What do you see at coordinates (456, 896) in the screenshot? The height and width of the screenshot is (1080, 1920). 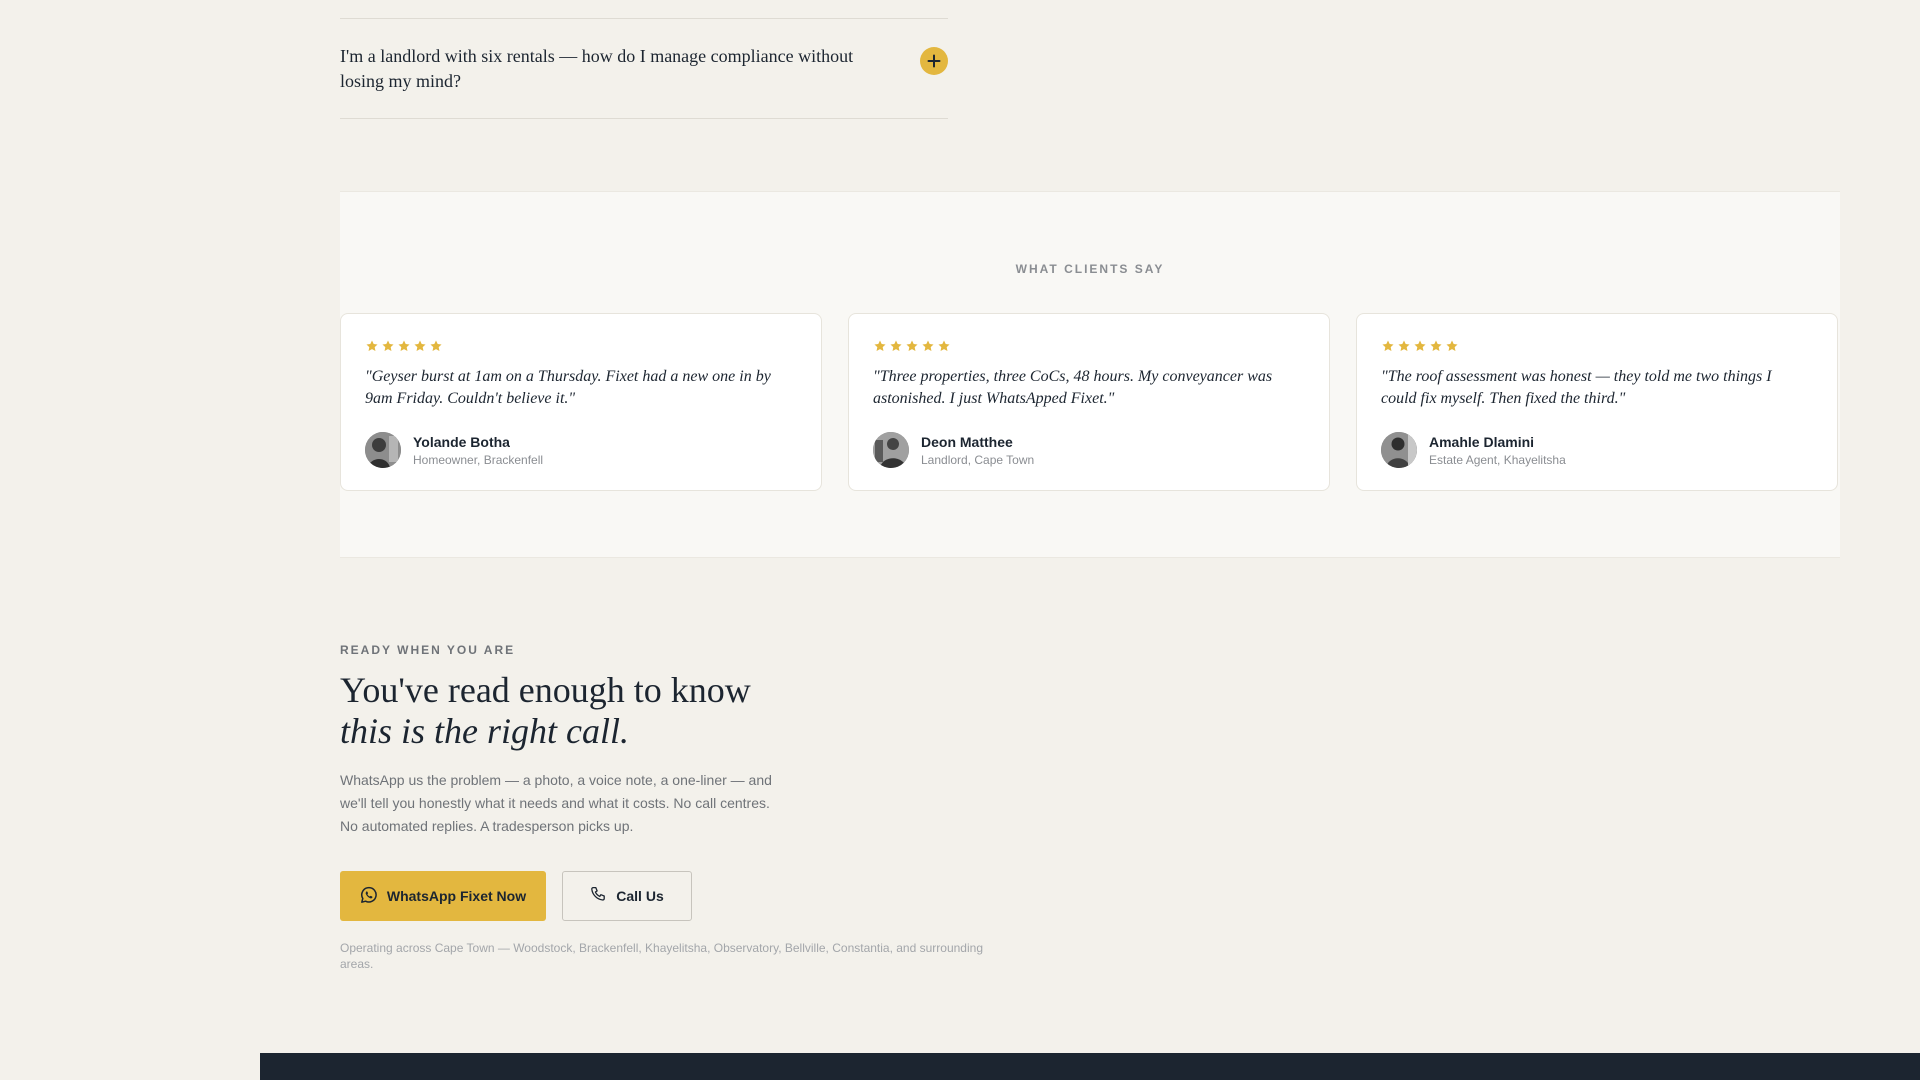 I see `whatsapp-button-label: WhatsApp Fixet Now` at bounding box center [456, 896].